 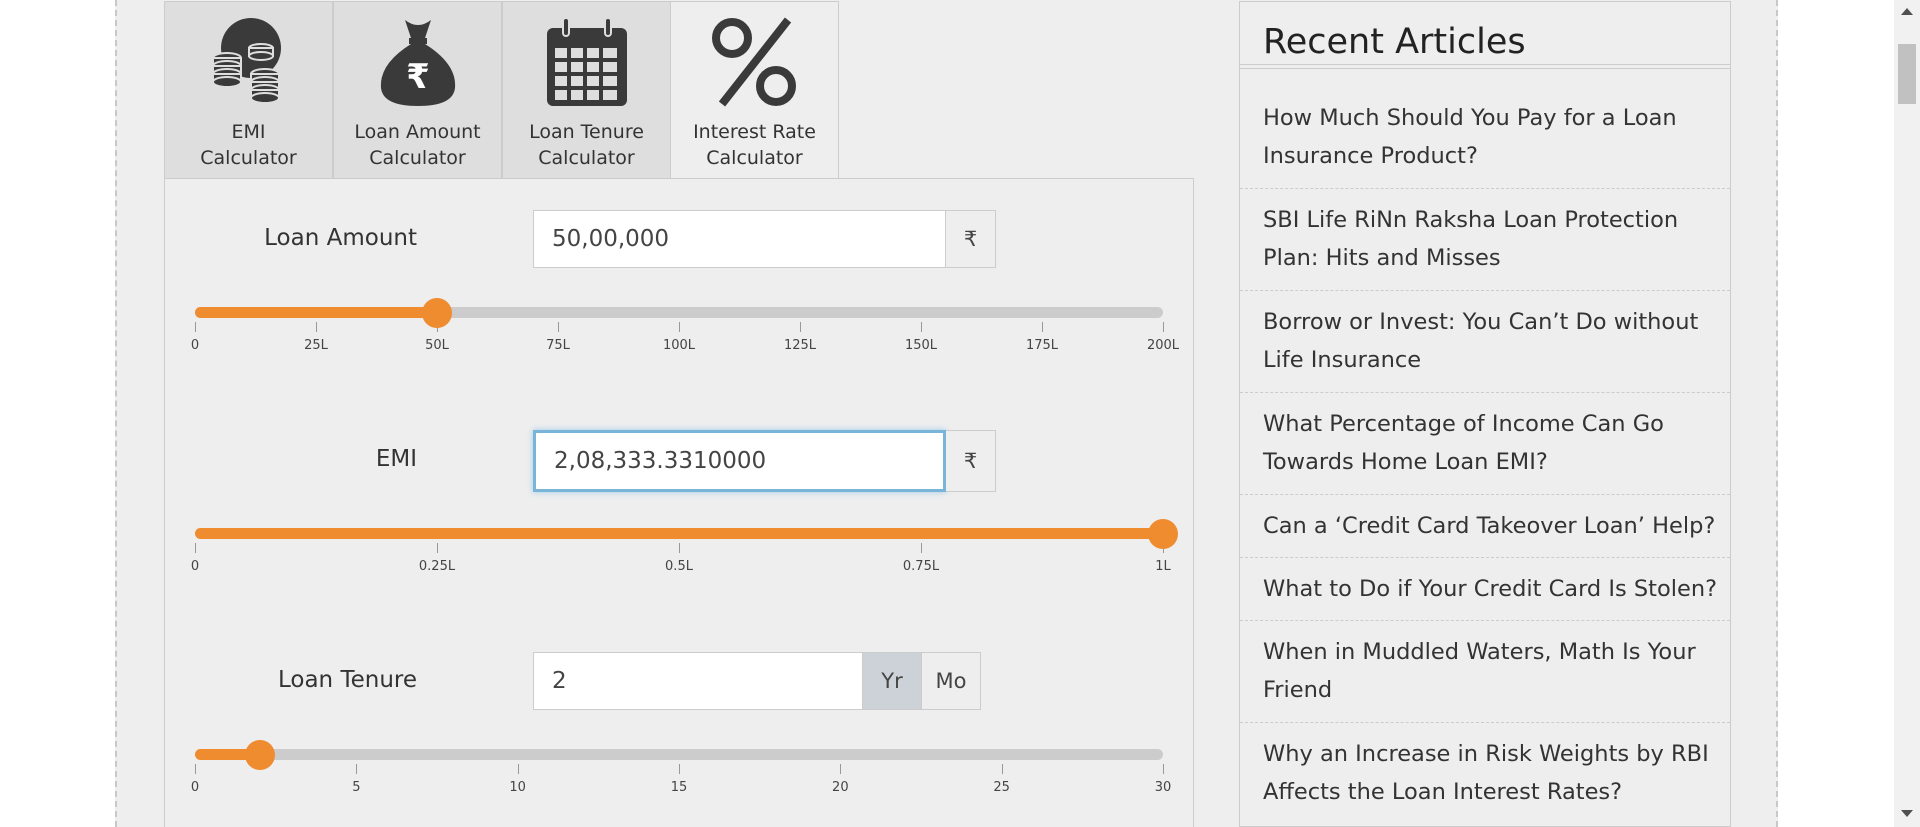 What do you see at coordinates (1496, 462) in the screenshot?
I see `article-title-line: Towards Home Loan EMI?` at bounding box center [1496, 462].